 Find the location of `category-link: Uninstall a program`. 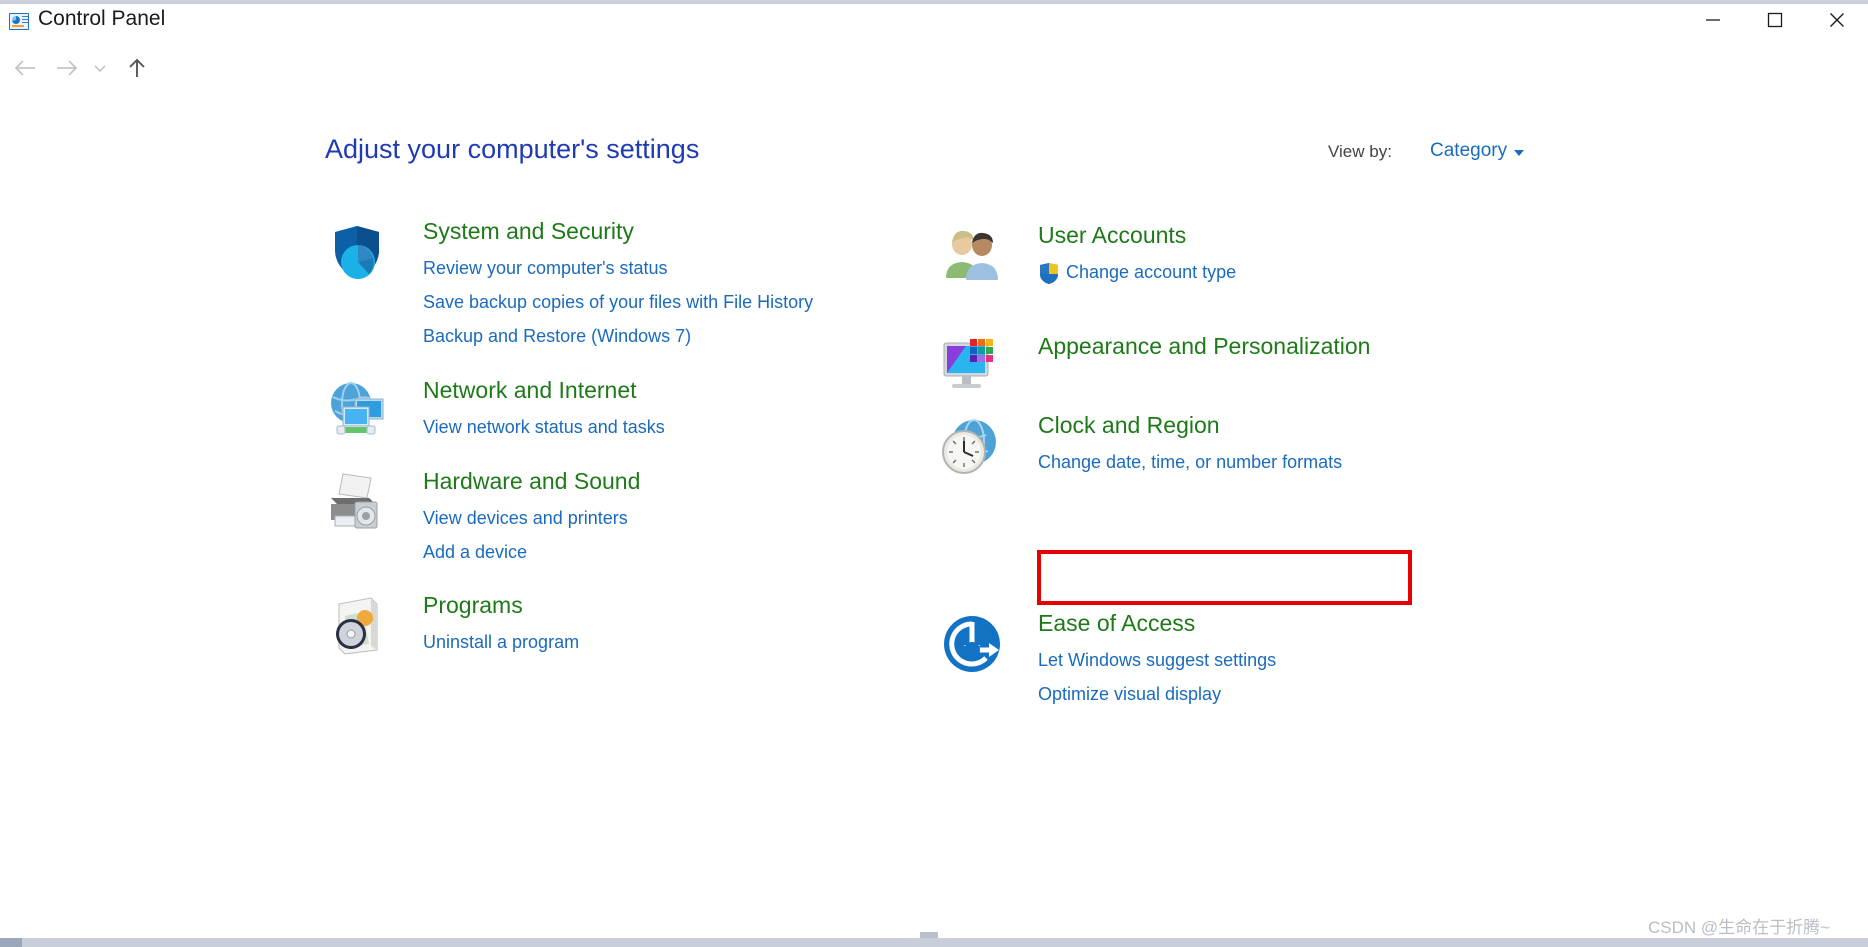

category-link: Uninstall a program is located at coordinates (501, 642).